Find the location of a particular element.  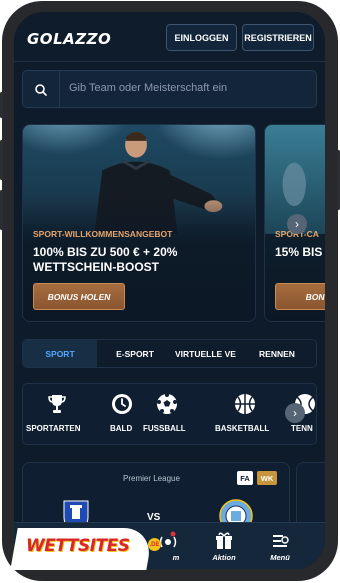

sport-label: TENN is located at coordinates (302, 428).